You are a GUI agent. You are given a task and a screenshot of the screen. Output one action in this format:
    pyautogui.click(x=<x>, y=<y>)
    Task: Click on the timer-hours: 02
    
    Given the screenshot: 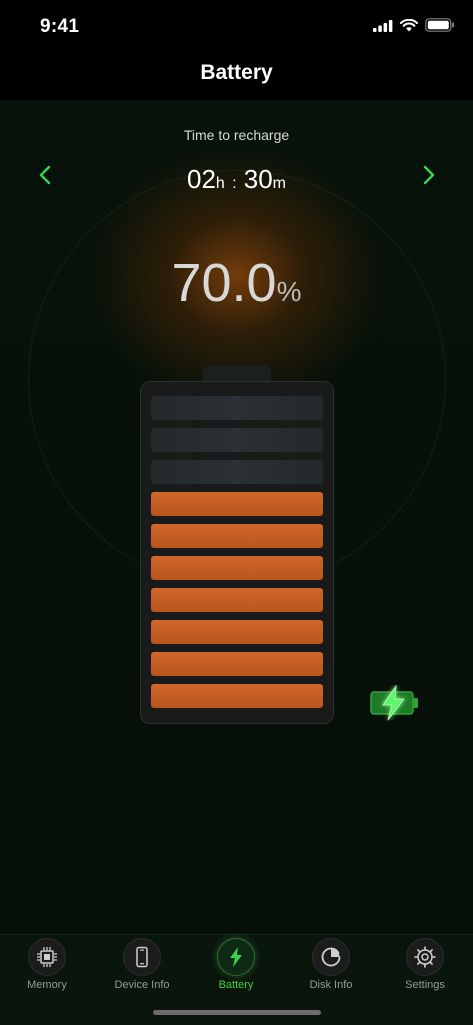 What is the action you would take?
    pyautogui.click(x=201, y=179)
    